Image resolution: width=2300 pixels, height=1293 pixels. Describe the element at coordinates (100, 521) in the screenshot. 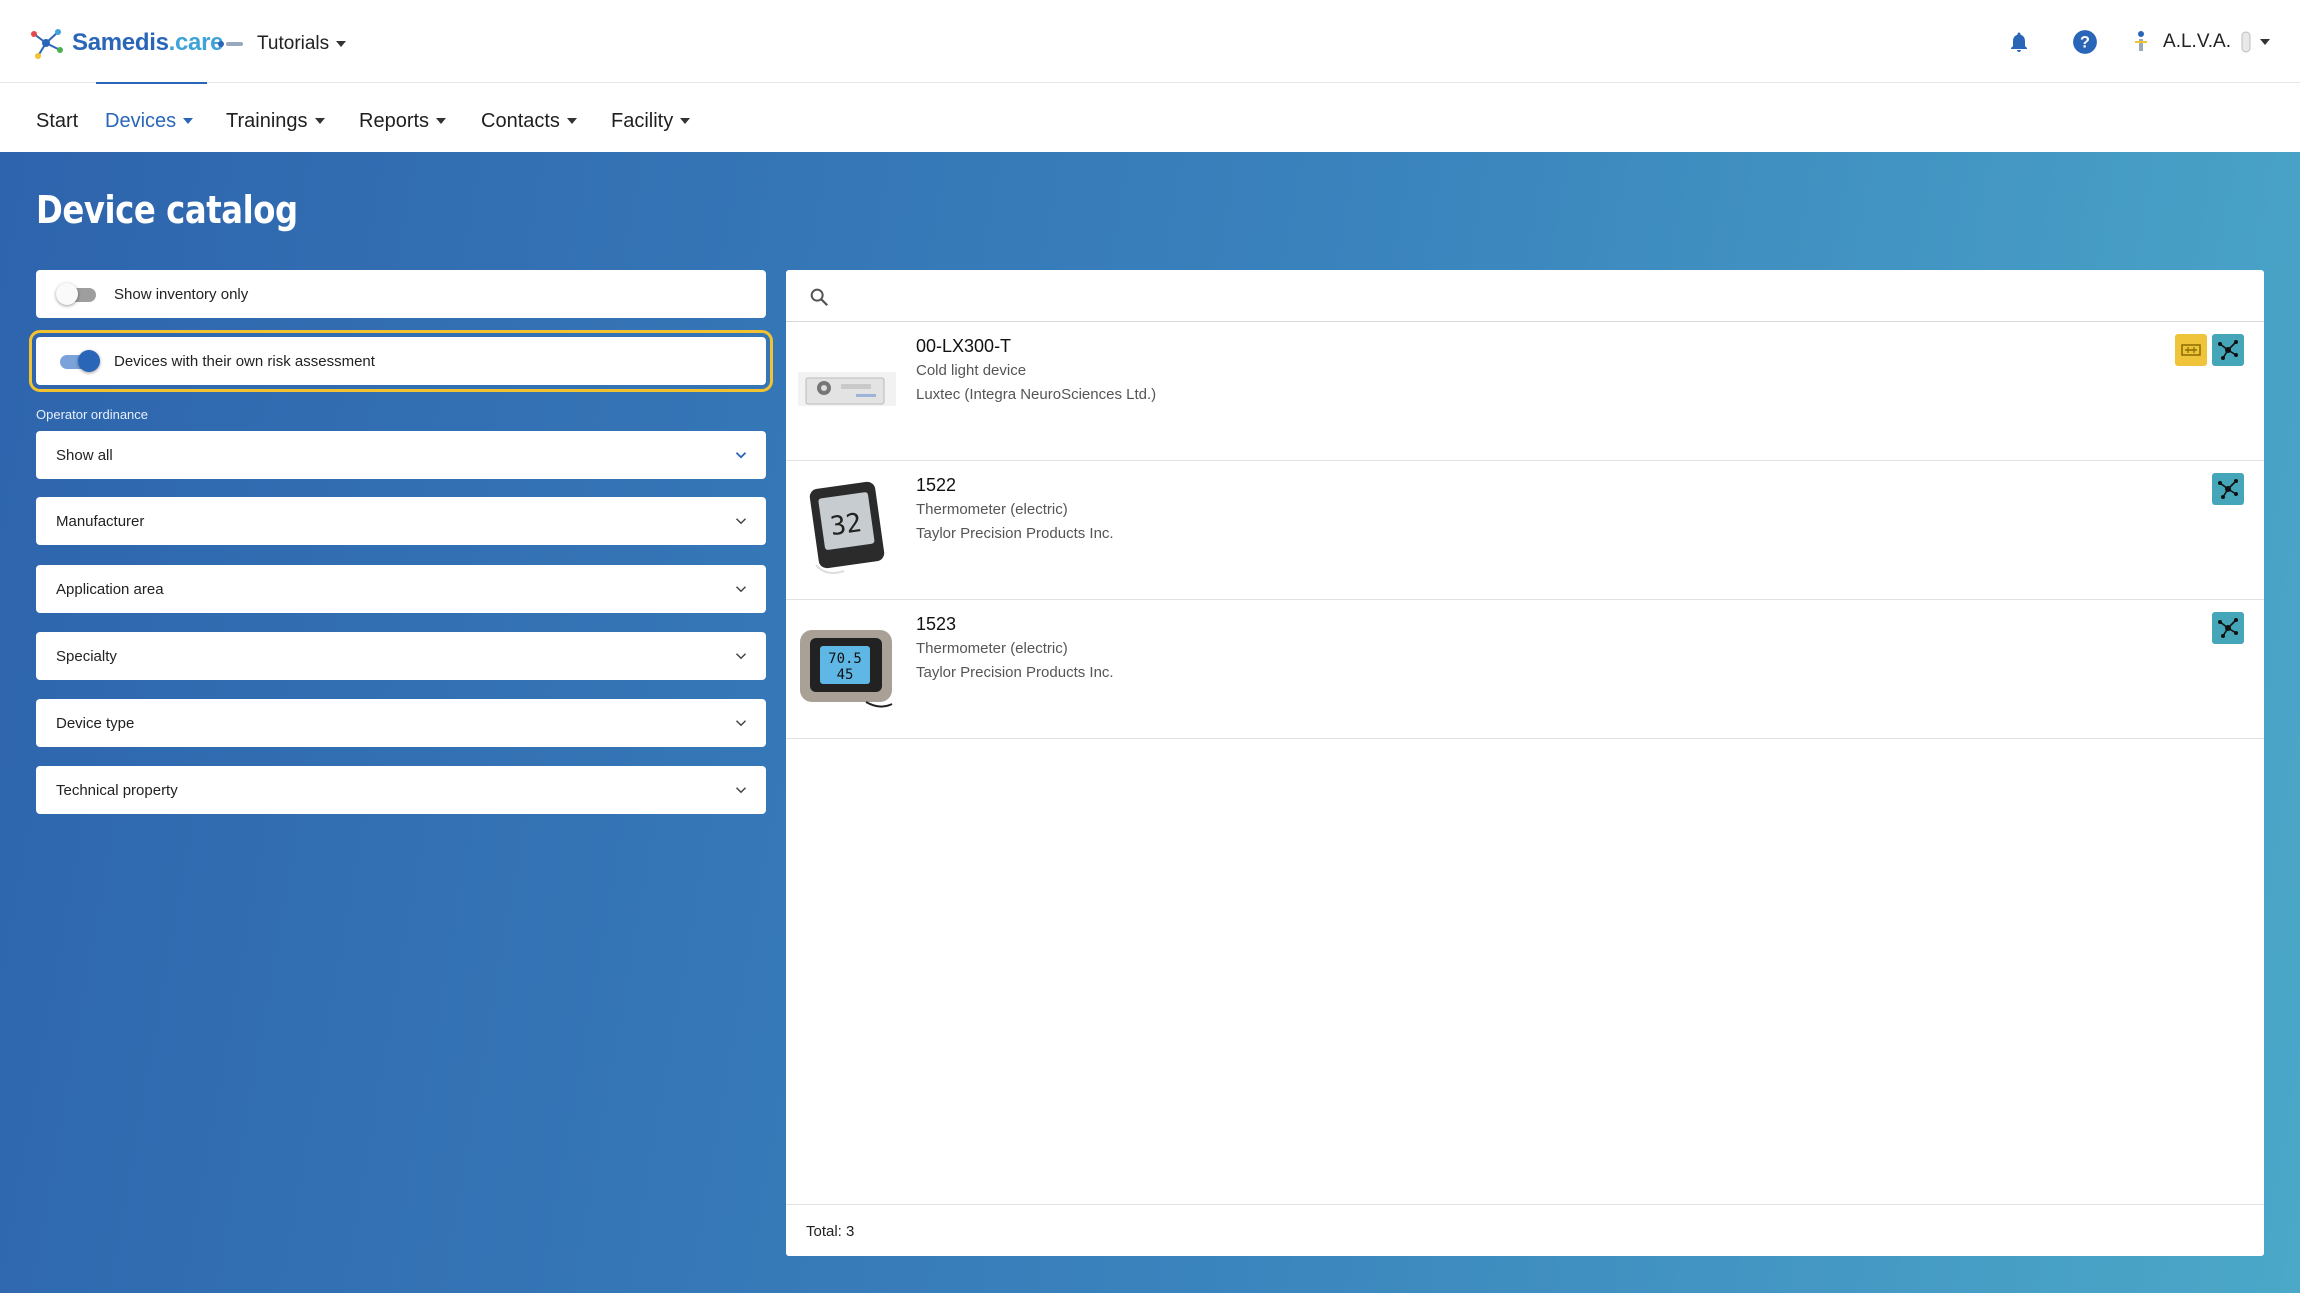

I see `select-label: Manufacturer` at that location.